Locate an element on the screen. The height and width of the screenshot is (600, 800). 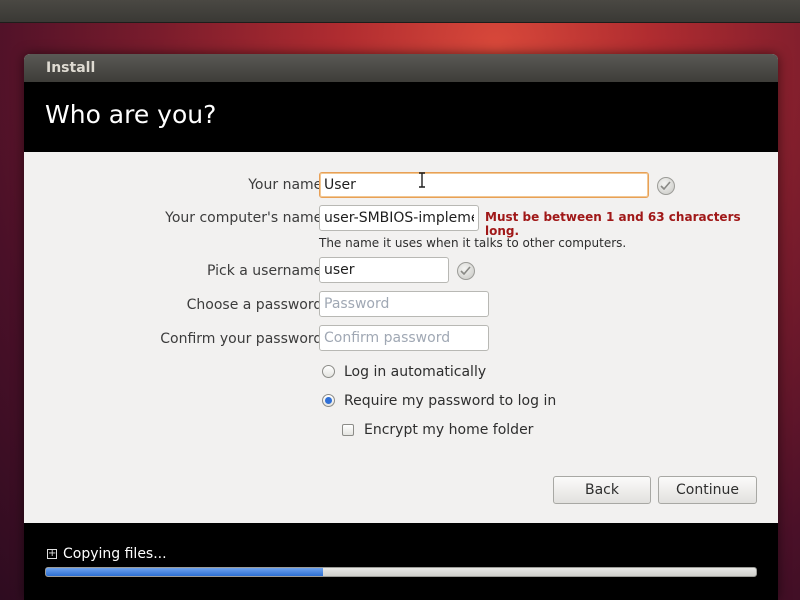
page-title: Who are you? is located at coordinates (131, 114).